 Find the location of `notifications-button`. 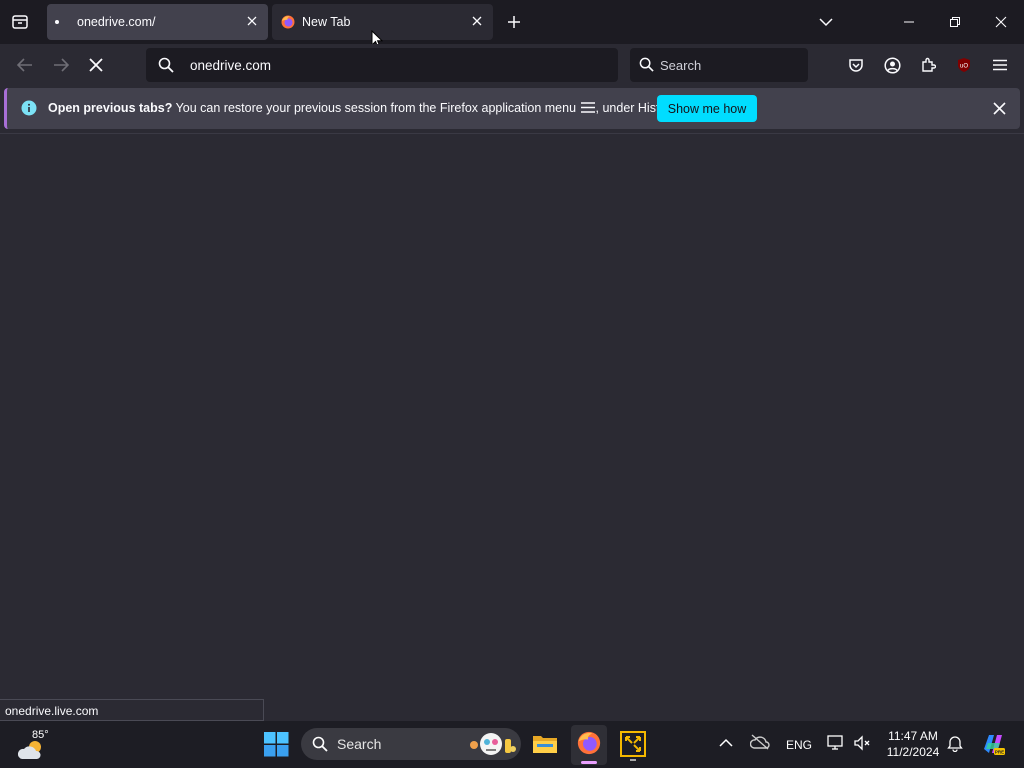

notifications-button is located at coordinates (957, 744).